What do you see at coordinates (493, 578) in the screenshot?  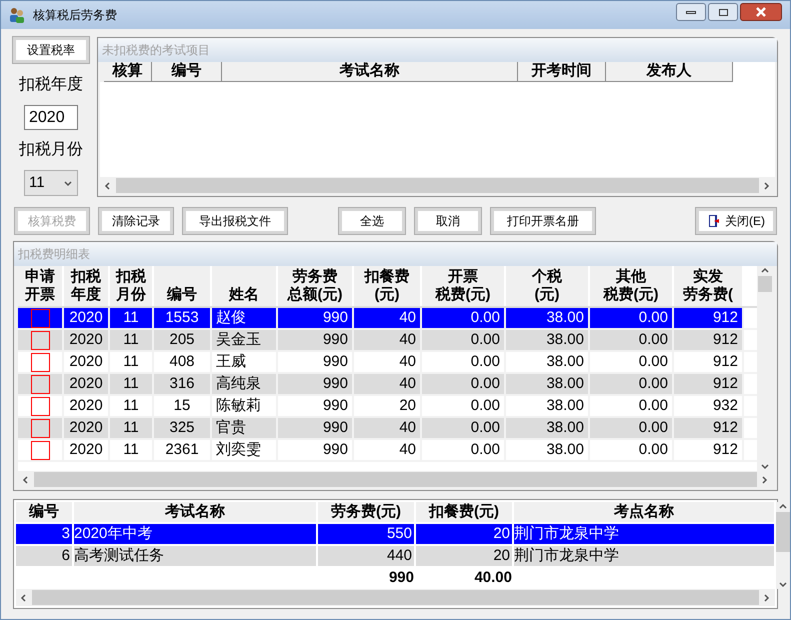 I see `total-cell-text: 40.00` at bounding box center [493, 578].